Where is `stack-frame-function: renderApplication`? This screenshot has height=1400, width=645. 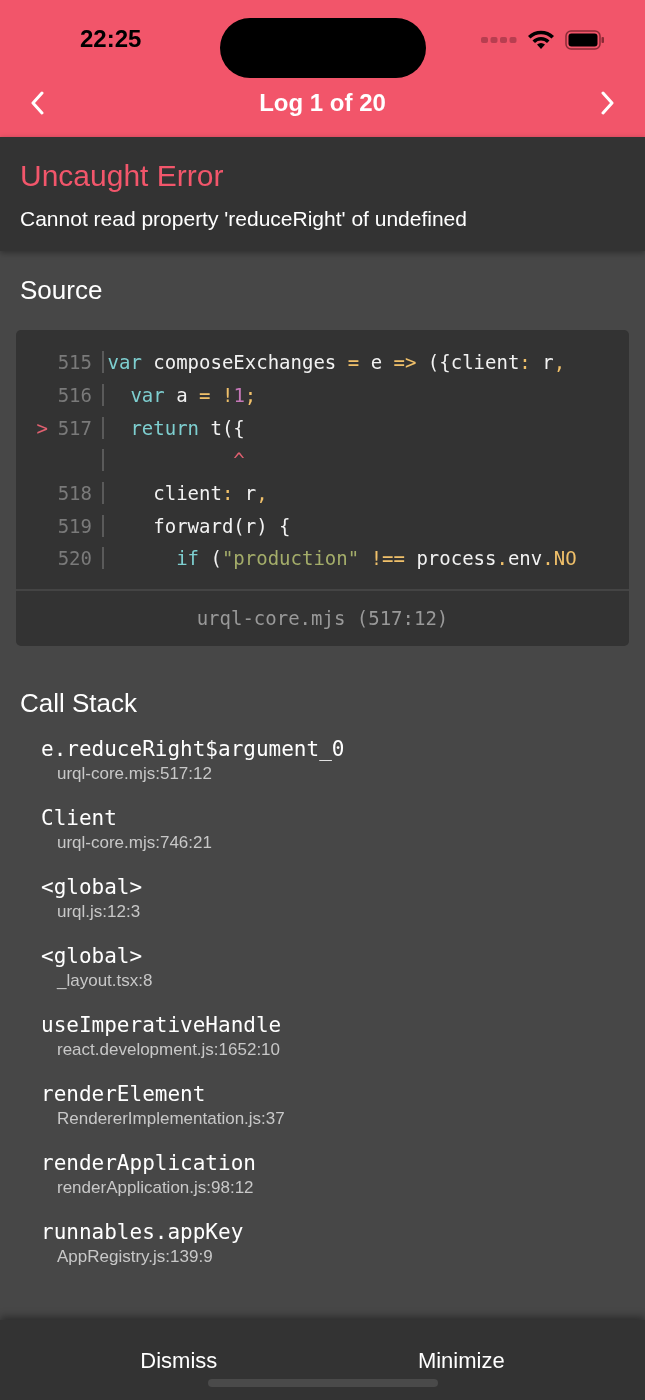
stack-frame-function: renderApplication is located at coordinates (148, 1162).